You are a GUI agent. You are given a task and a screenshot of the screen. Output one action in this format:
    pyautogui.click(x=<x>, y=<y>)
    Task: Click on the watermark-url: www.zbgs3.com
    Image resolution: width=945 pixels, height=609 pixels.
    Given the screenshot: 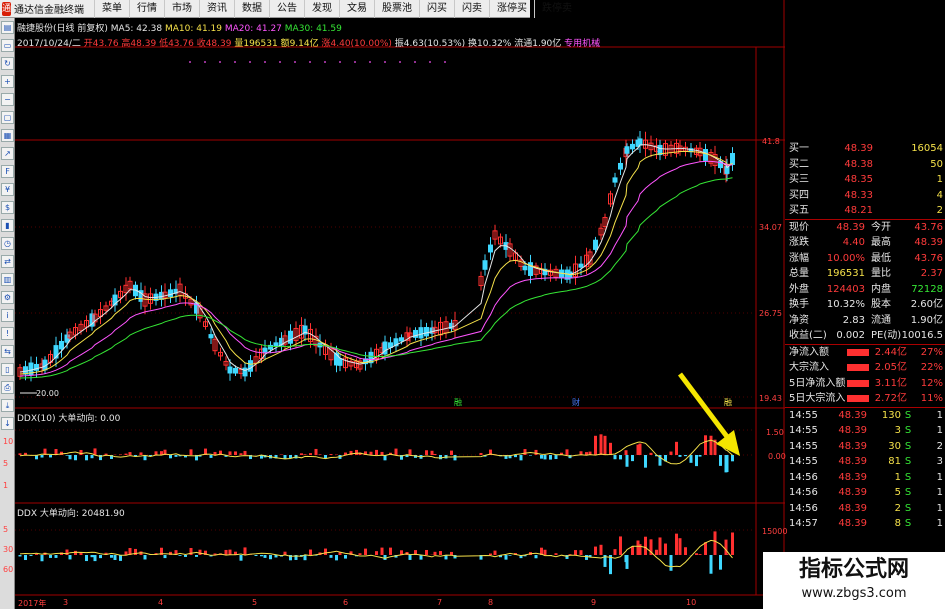 What is the action you would take?
    pyautogui.click(x=854, y=593)
    